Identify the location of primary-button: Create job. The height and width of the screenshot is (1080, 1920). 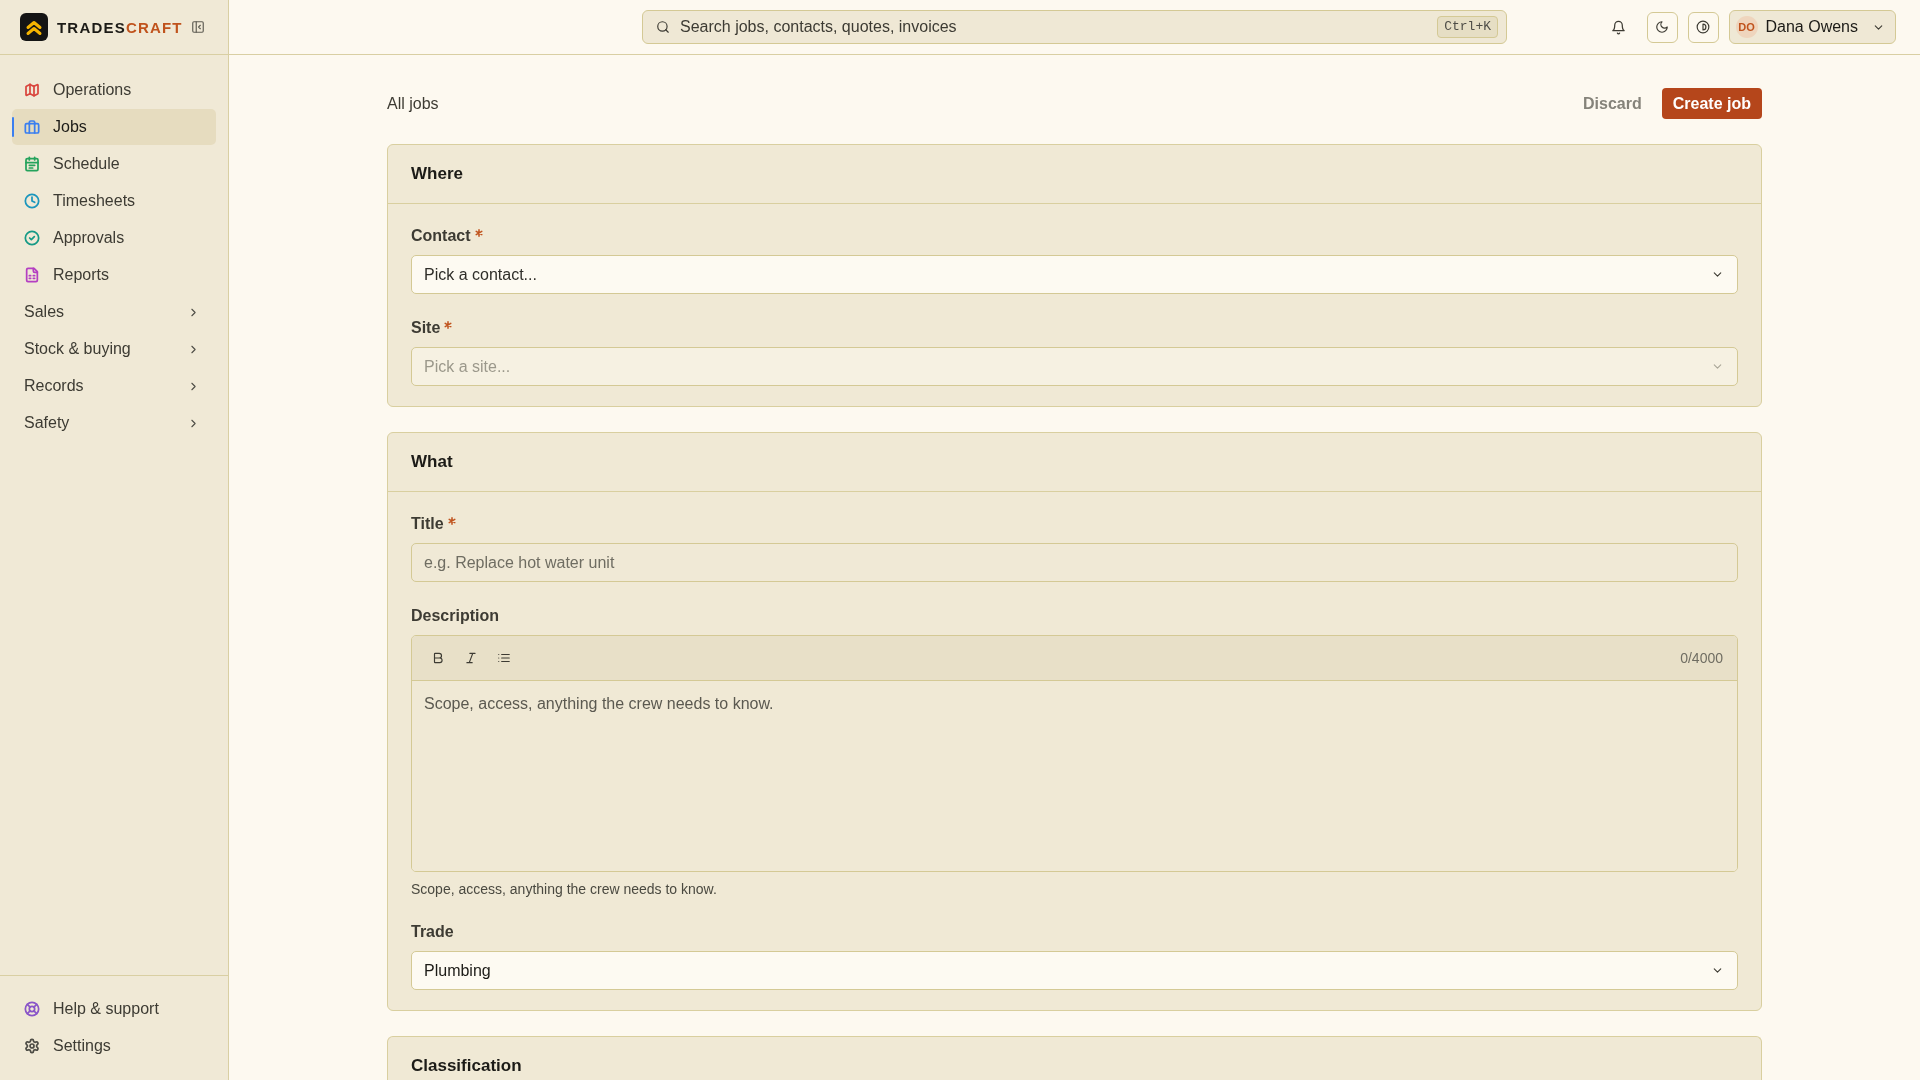
(1711, 103).